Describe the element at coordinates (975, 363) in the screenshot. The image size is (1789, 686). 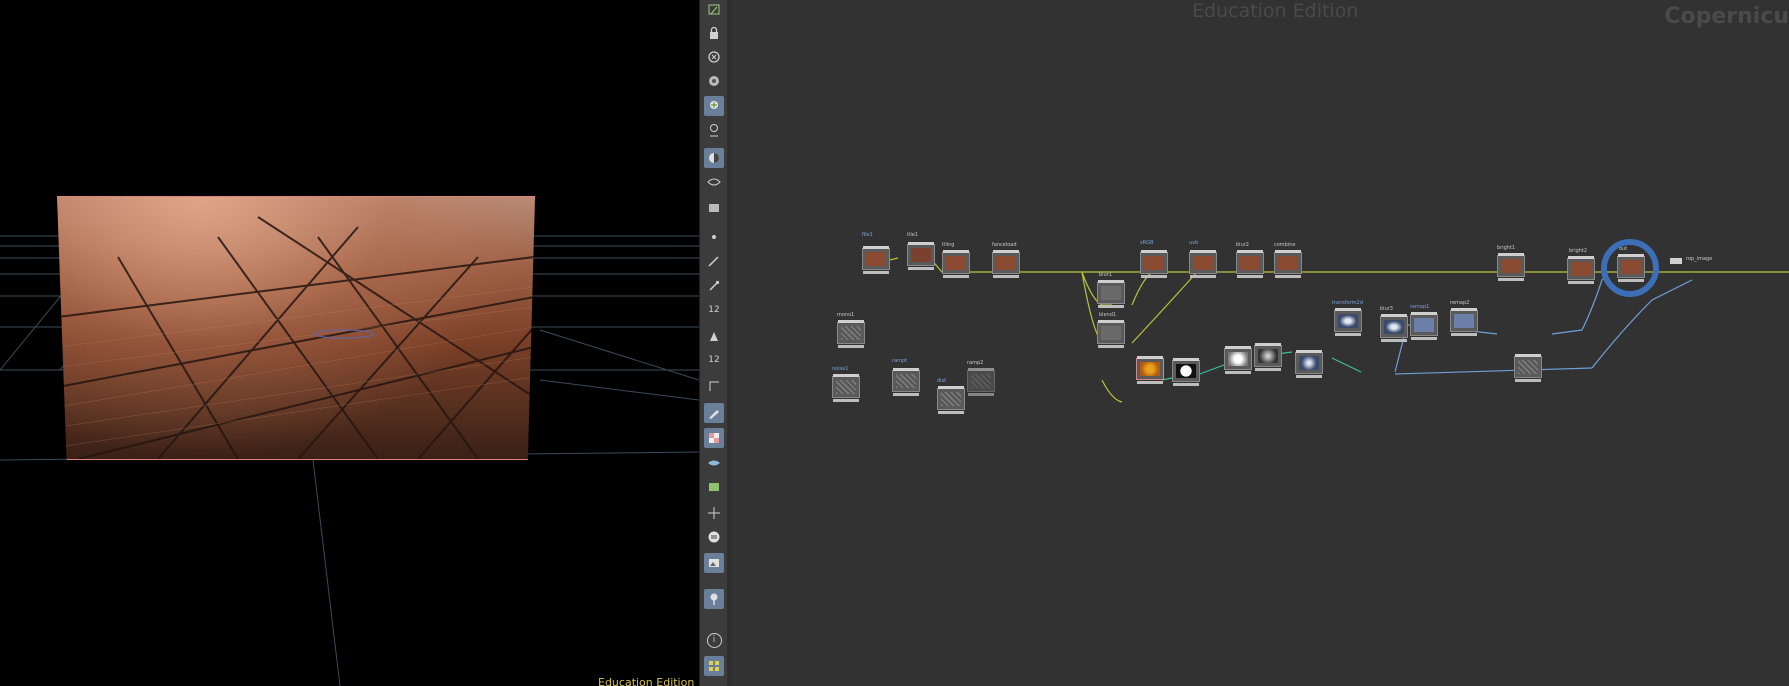
I see `node-ramp2-label: ramp2` at that location.